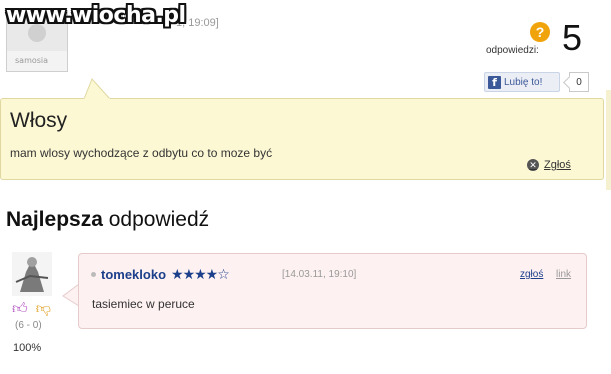  Describe the element at coordinates (27, 348) in the screenshot. I see `vote-percent: 100%` at that location.